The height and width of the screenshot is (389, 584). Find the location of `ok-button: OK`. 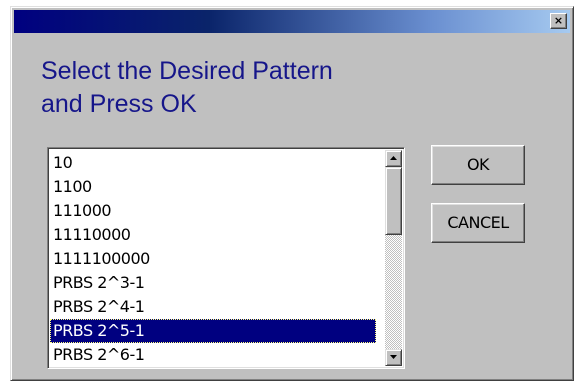

ok-button: OK is located at coordinates (478, 165).